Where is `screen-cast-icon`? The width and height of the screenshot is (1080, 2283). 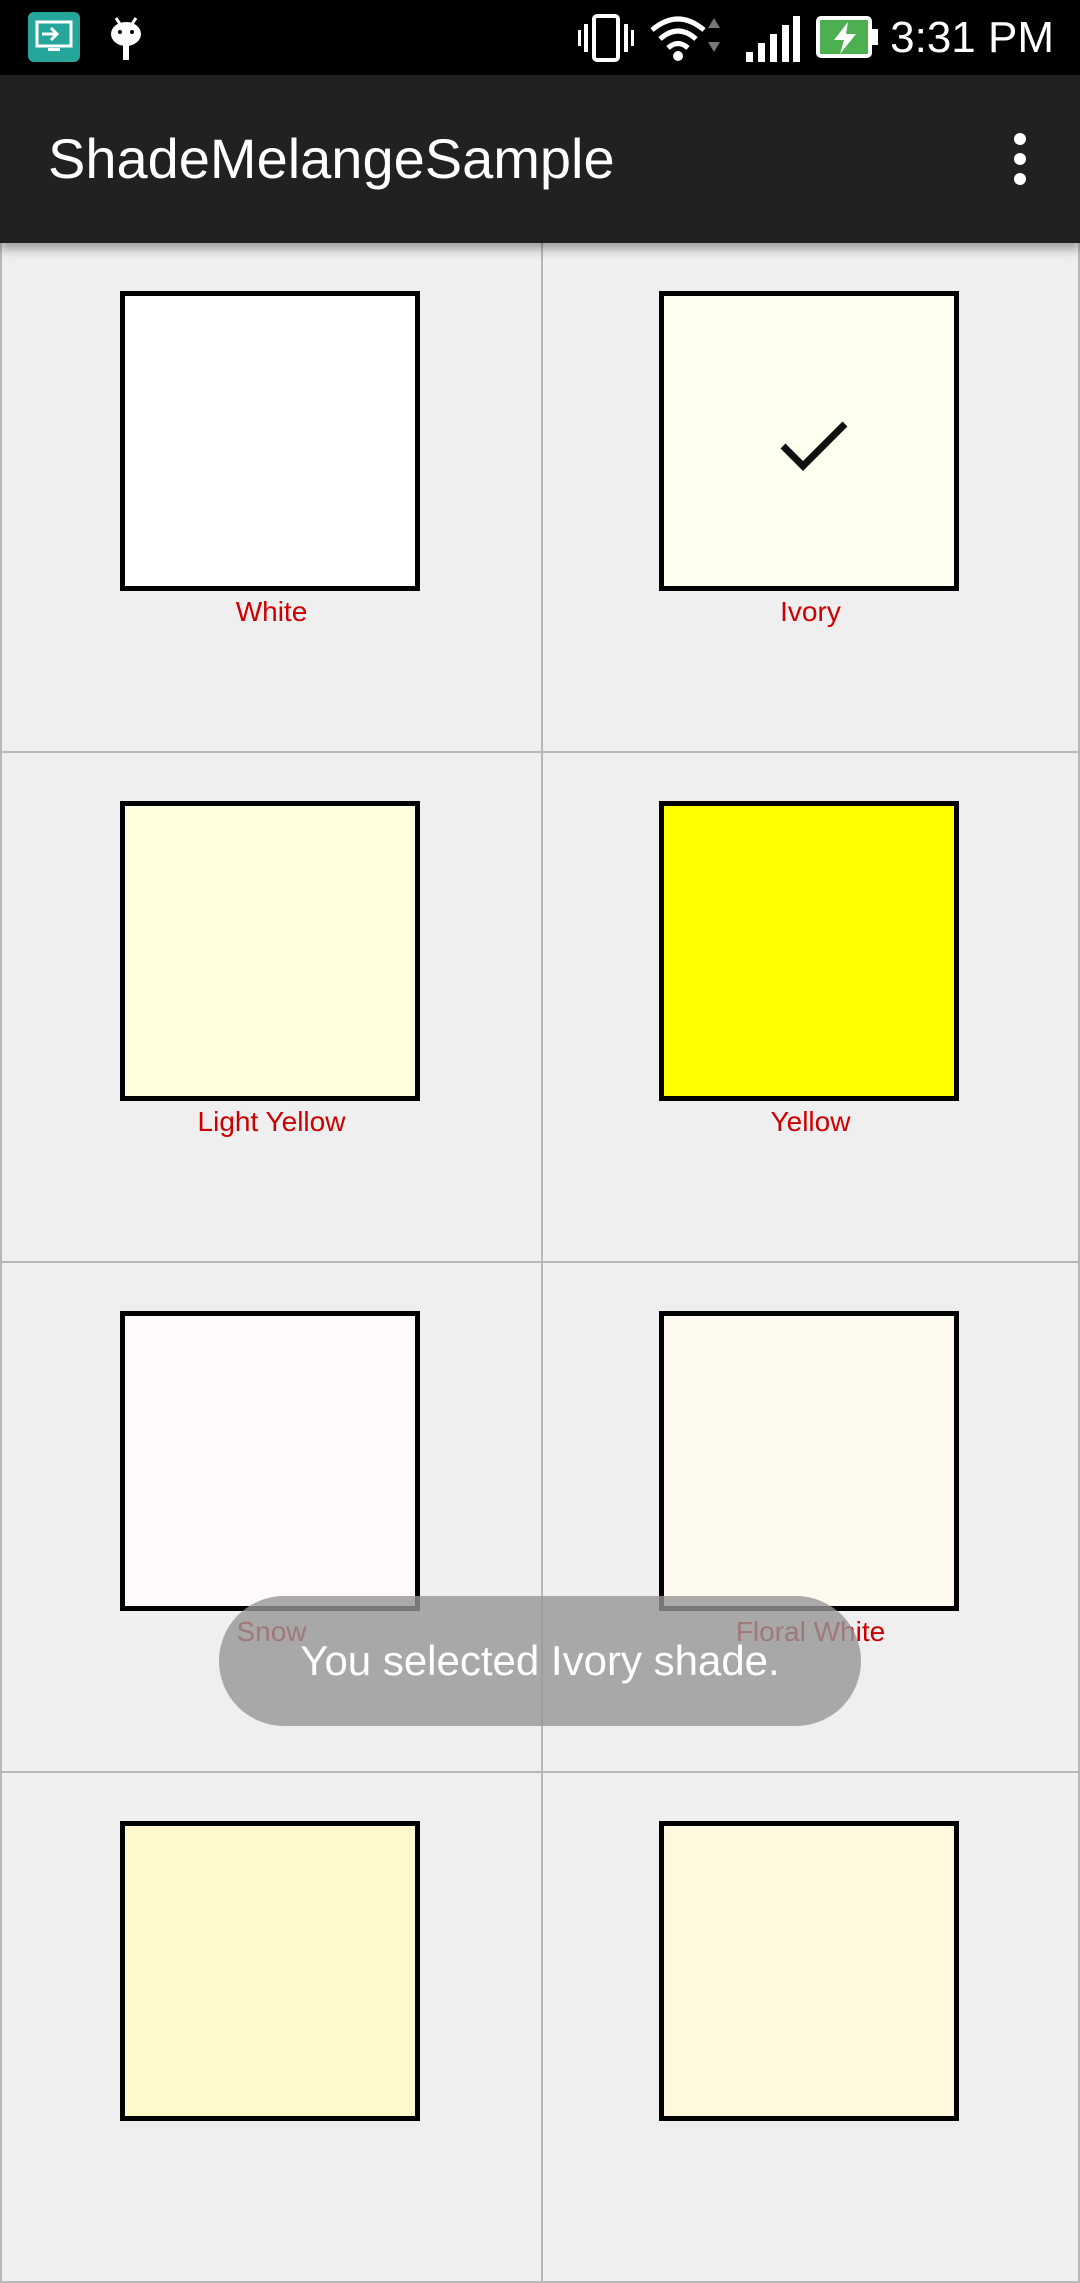 screen-cast-icon is located at coordinates (54, 37).